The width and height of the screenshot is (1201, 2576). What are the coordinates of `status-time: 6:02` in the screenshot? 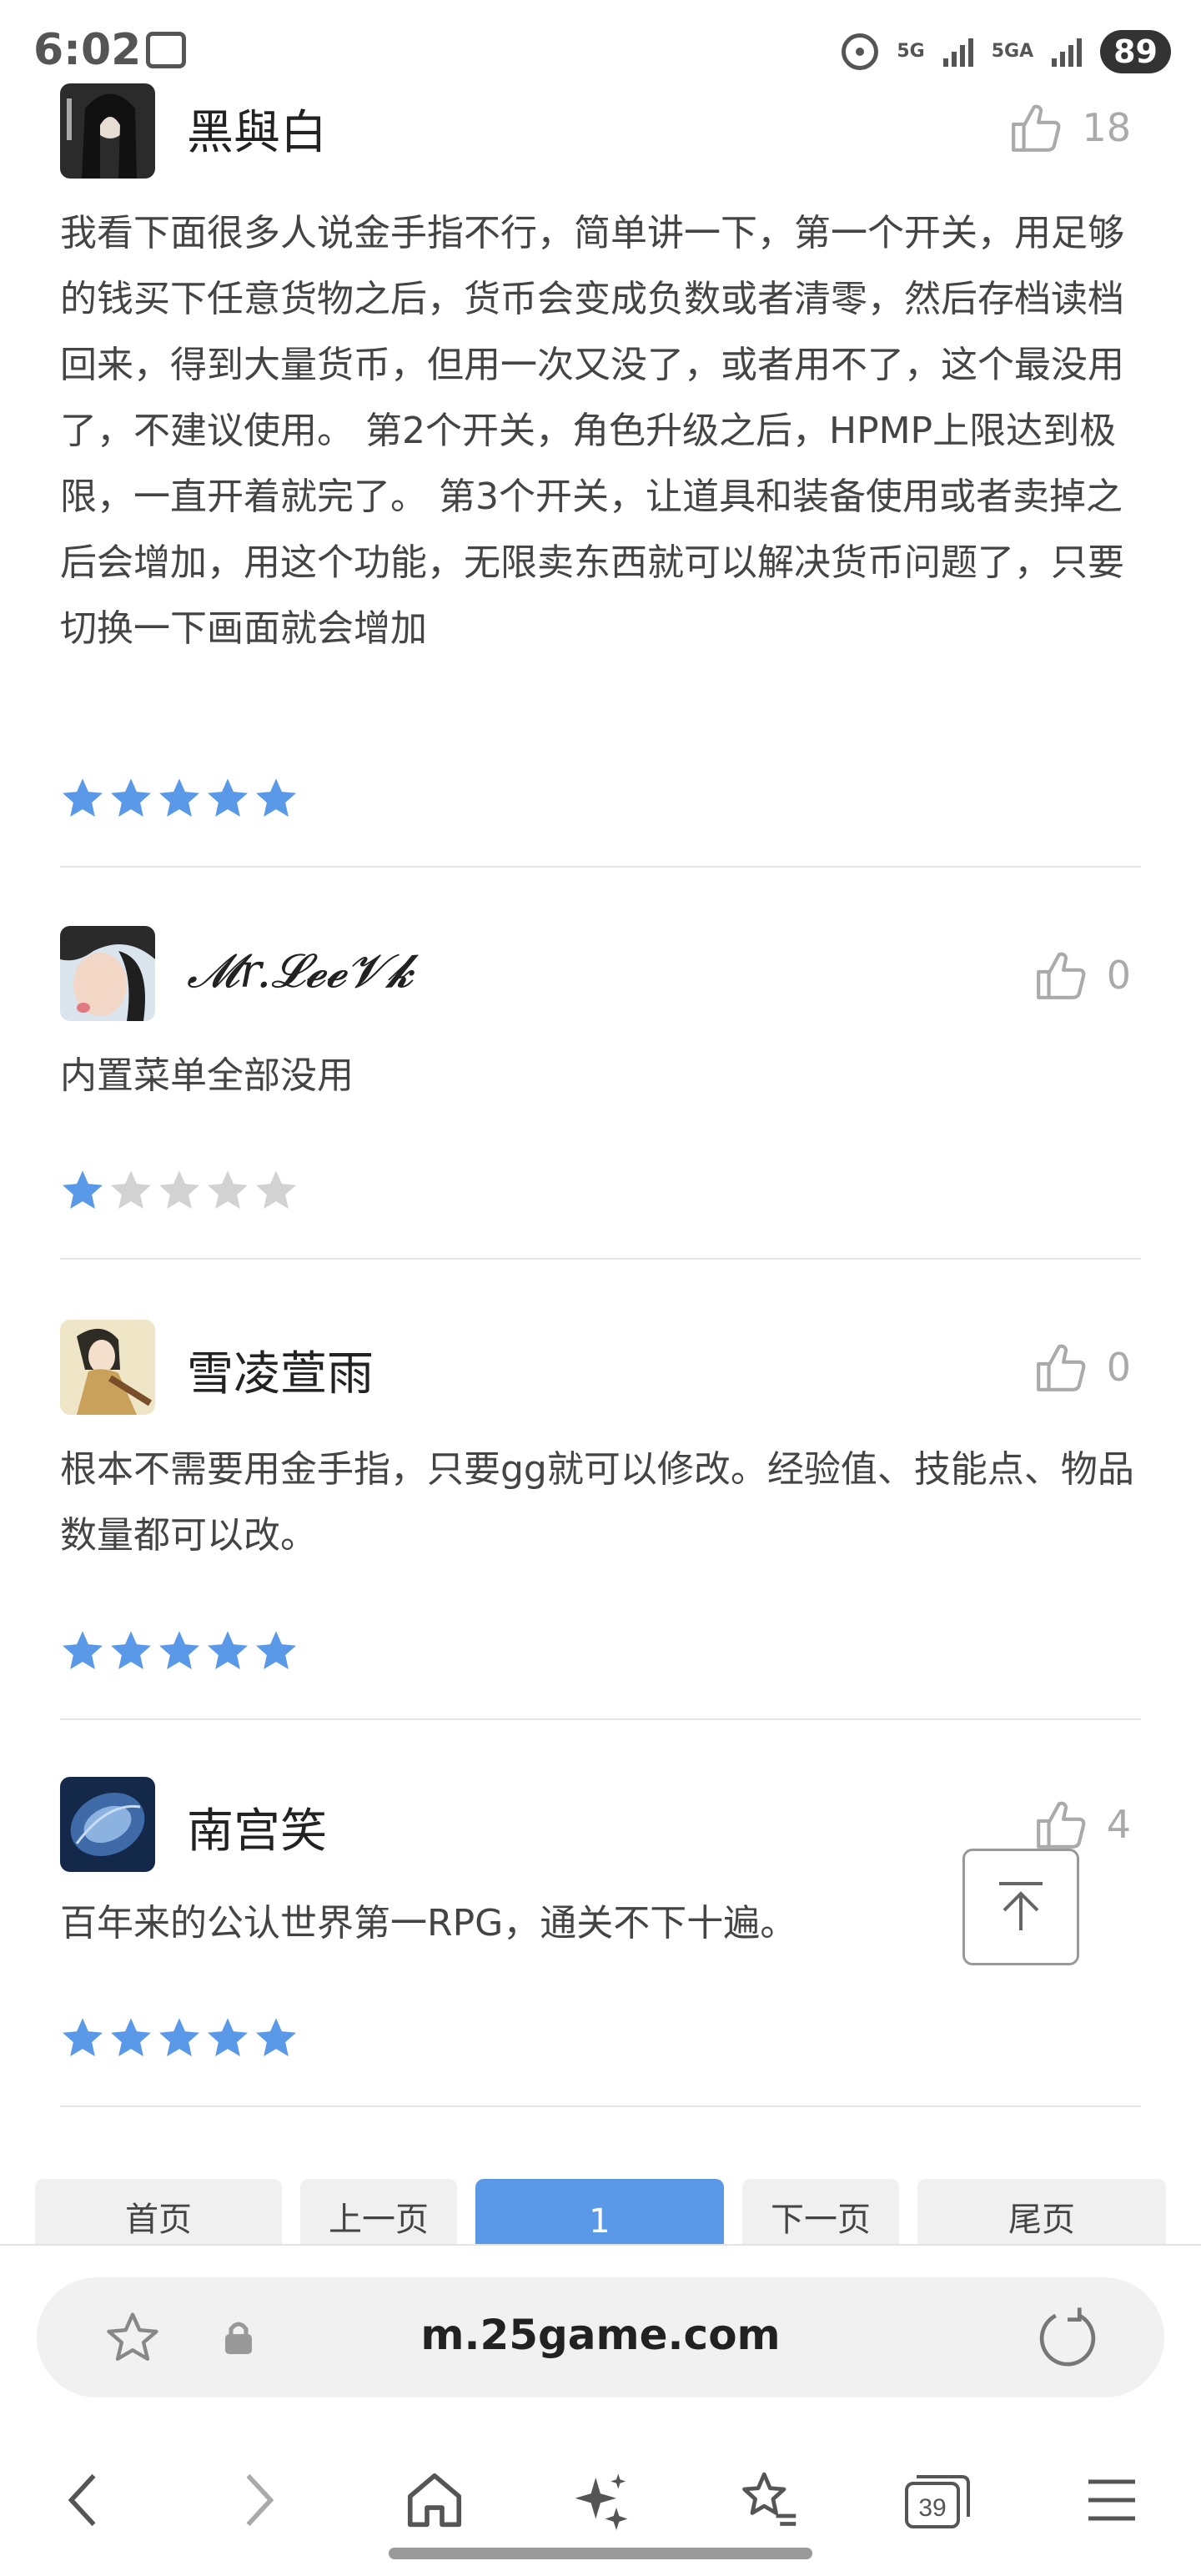 It's located at (88, 50).